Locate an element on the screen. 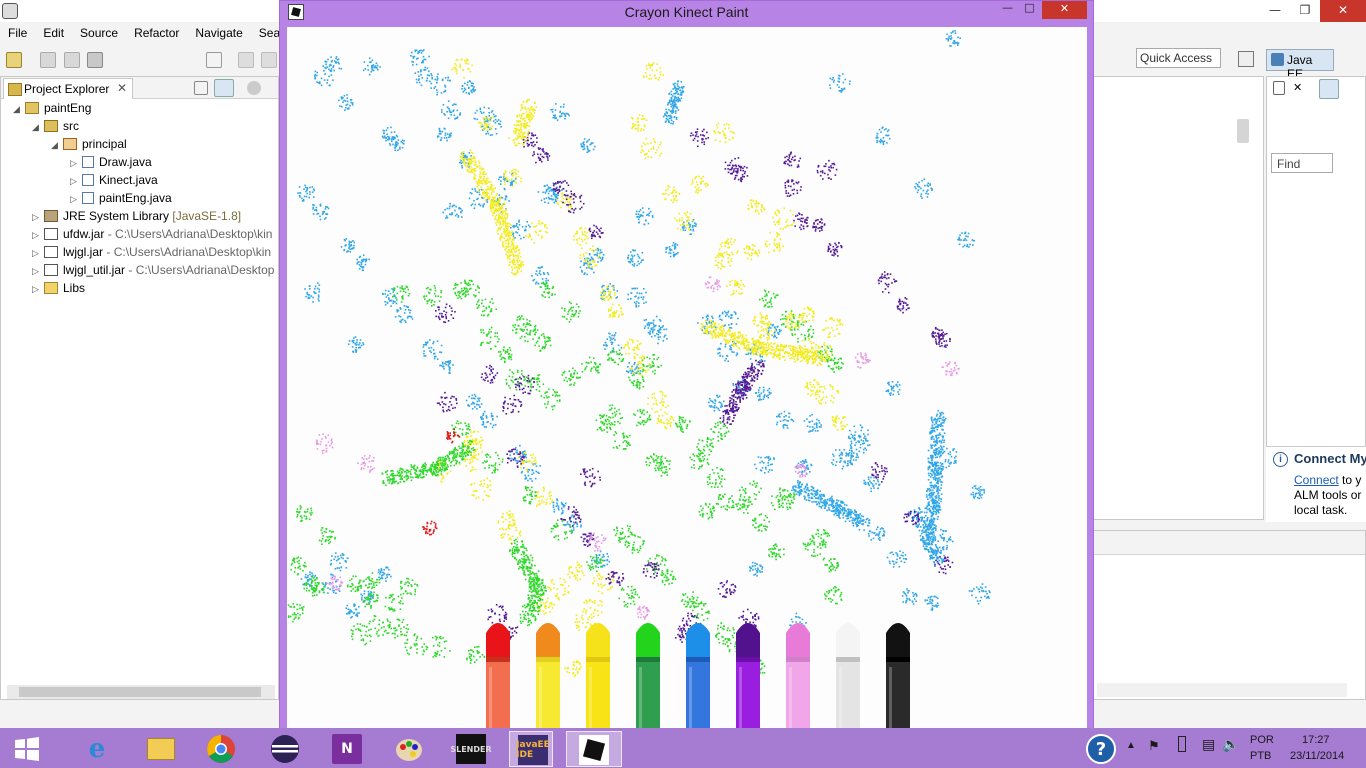  tree-item: ▷ ufdw.jar - C:\Users\Adriana\Desktop\kin is located at coordinates (152, 236).